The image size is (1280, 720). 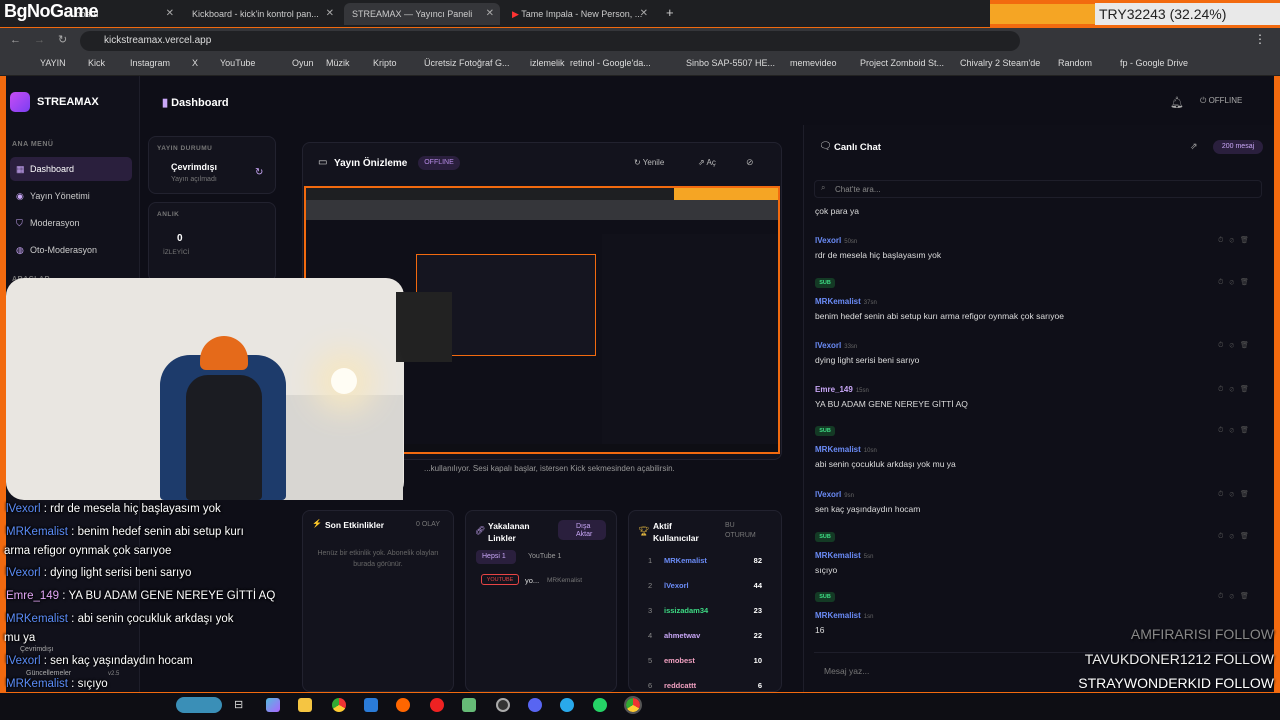 What do you see at coordinates (303, 63) in the screenshot?
I see `bookmark-item: Oyun` at bounding box center [303, 63].